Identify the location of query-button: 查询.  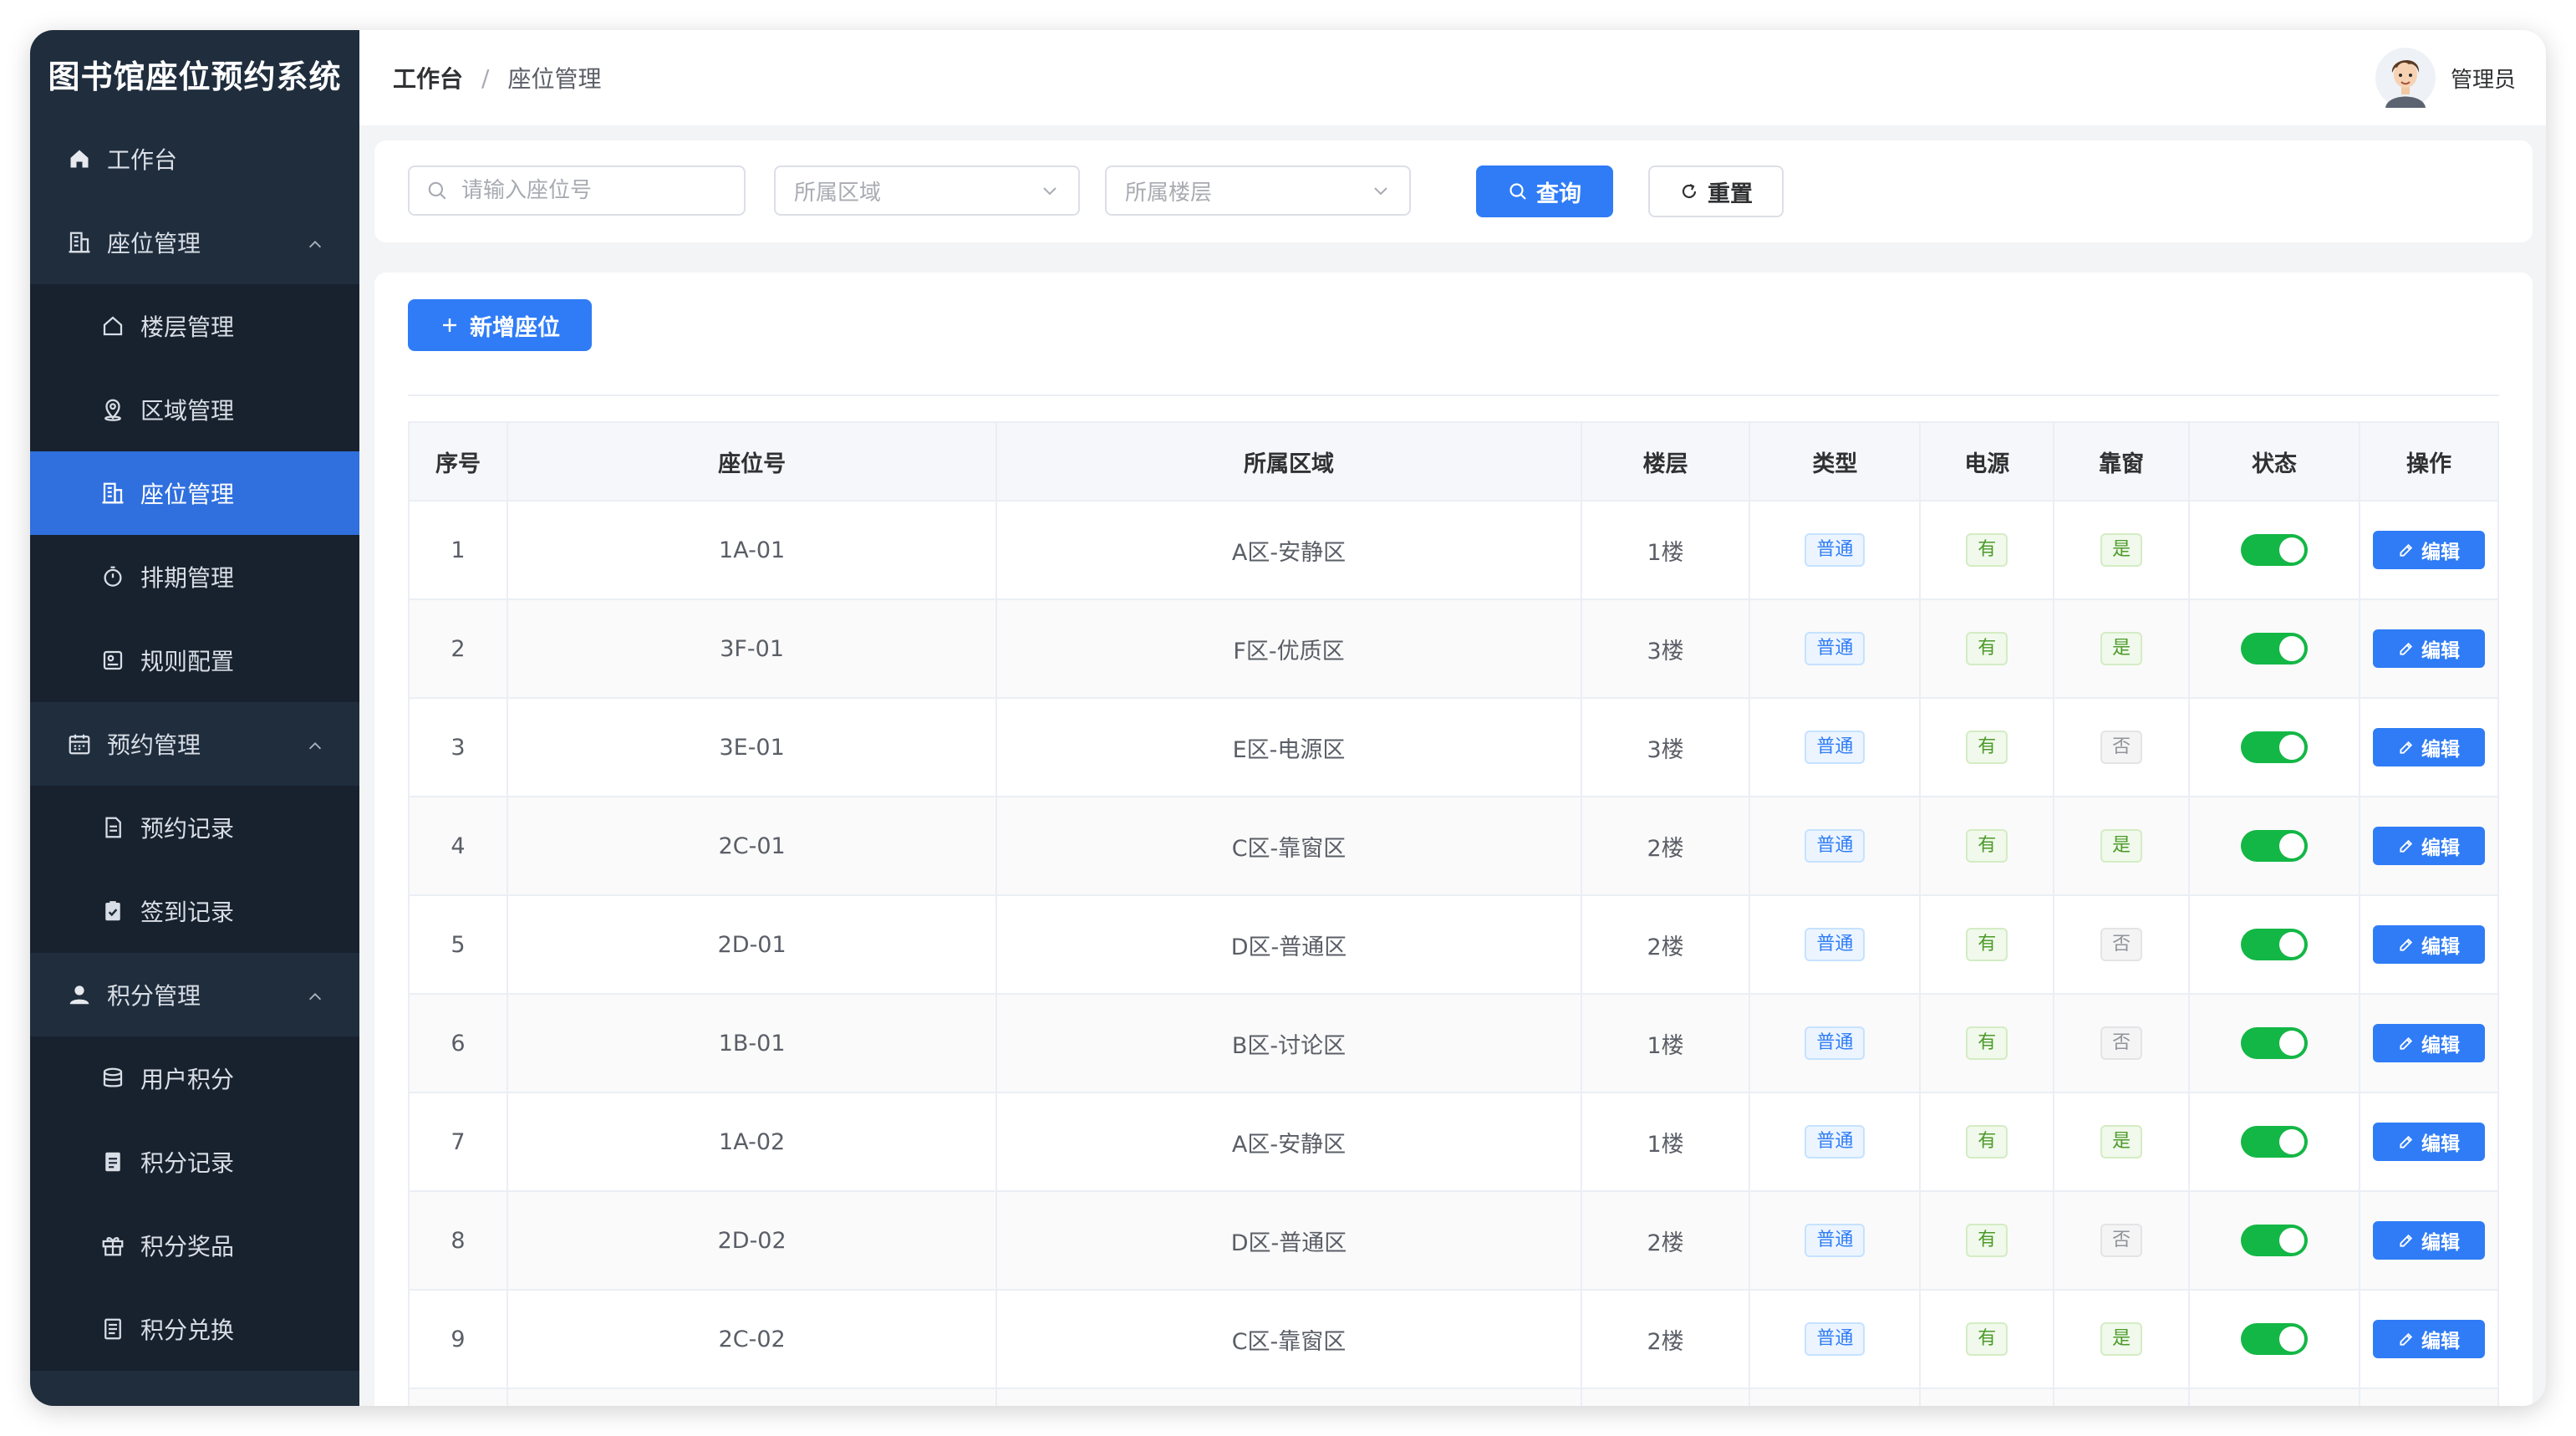
(1544, 191).